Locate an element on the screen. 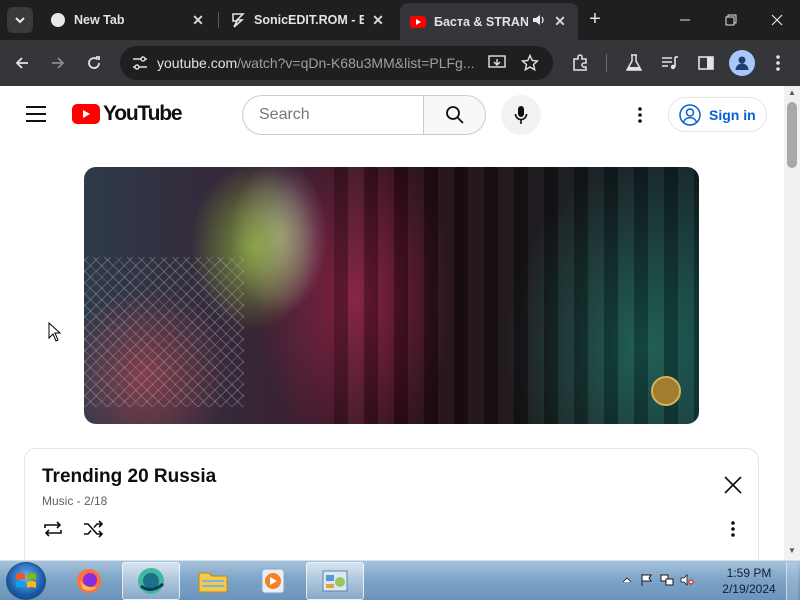 The width and height of the screenshot is (800, 600). minimize-button is located at coordinates (685, 20).